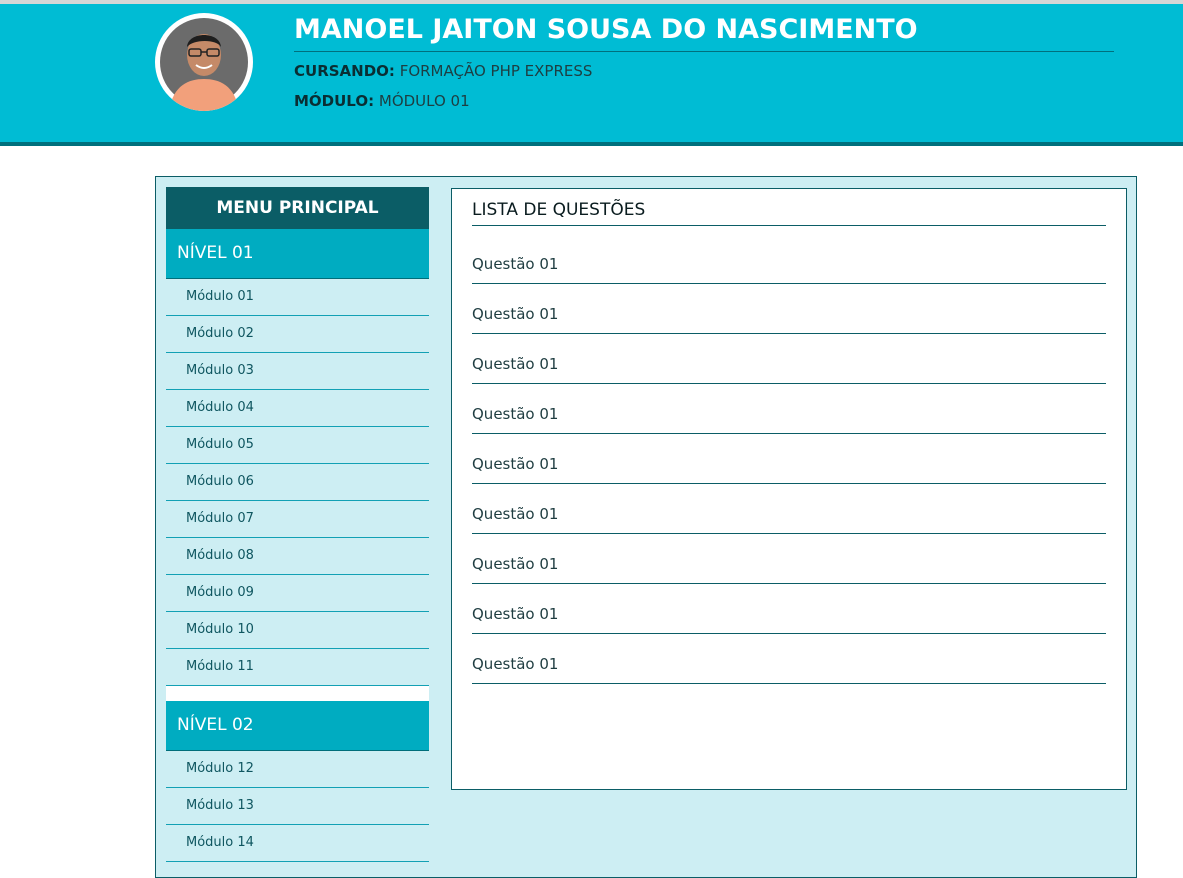  I want to click on sidebar-item-module-09: Módulo 09, so click(297, 593).